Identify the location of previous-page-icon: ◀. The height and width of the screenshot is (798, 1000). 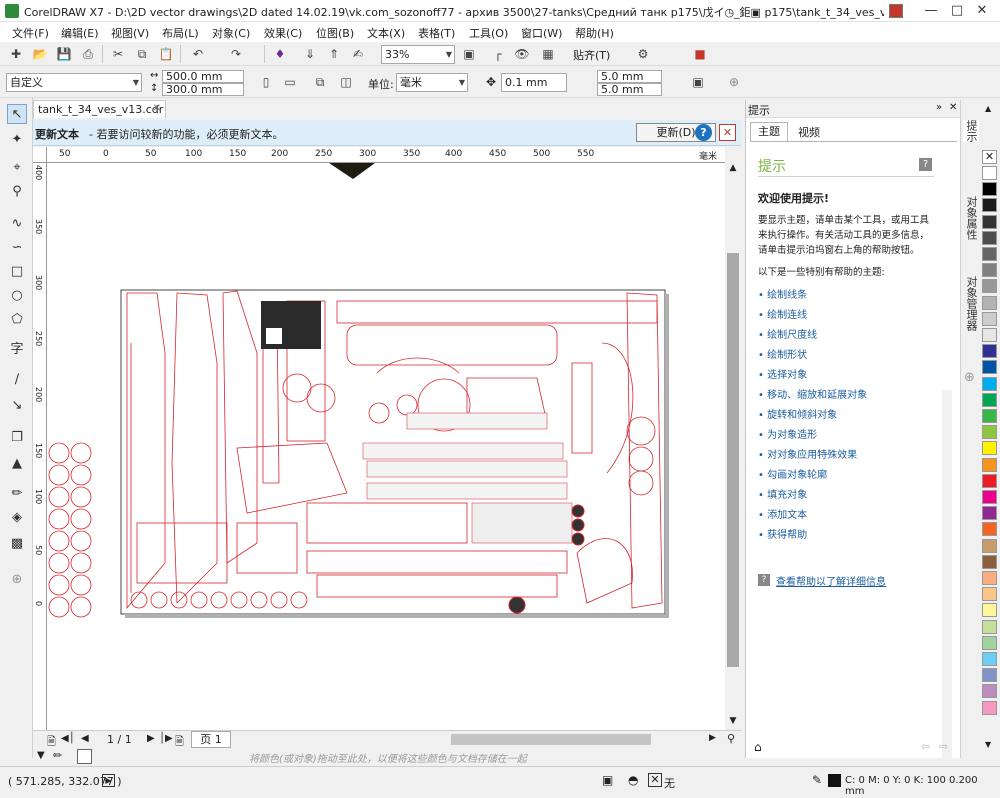
(85, 738).